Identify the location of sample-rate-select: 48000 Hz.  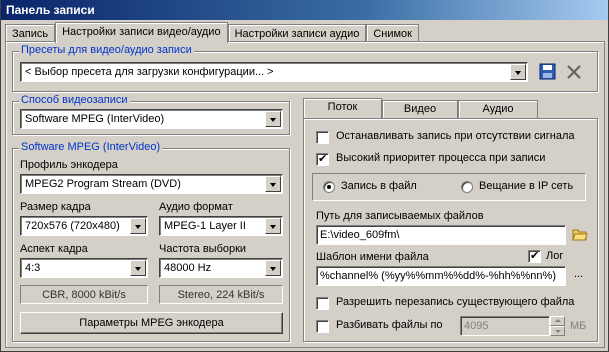
(221, 268).